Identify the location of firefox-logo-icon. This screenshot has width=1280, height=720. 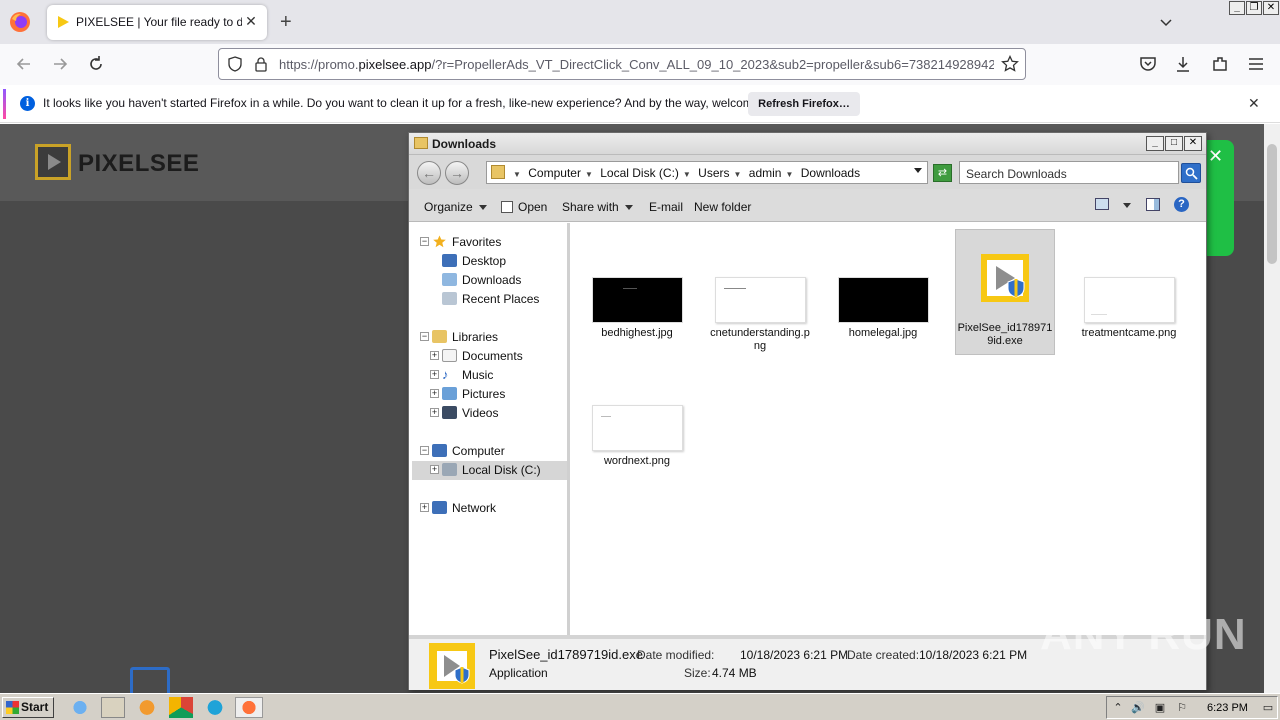
(20, 22).